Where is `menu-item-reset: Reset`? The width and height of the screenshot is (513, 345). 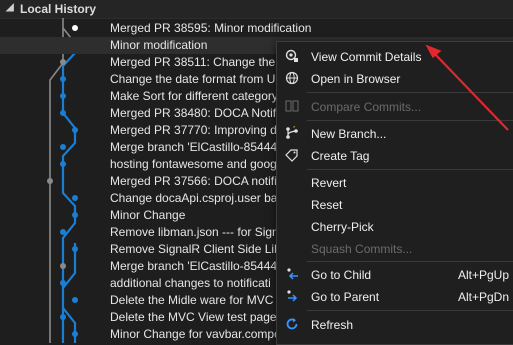 menu-item-reset: Reset is located at coordinates (395, 205).